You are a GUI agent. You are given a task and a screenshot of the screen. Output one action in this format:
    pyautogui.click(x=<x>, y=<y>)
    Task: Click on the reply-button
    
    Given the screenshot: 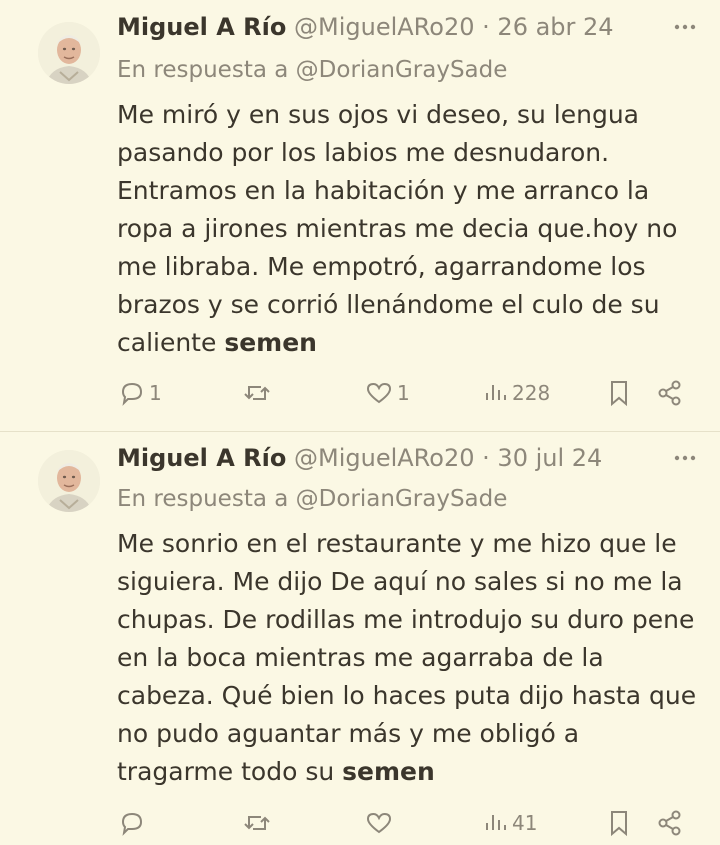 What is the action you would take?
    pyautogui.click(x=134, y=823)
    